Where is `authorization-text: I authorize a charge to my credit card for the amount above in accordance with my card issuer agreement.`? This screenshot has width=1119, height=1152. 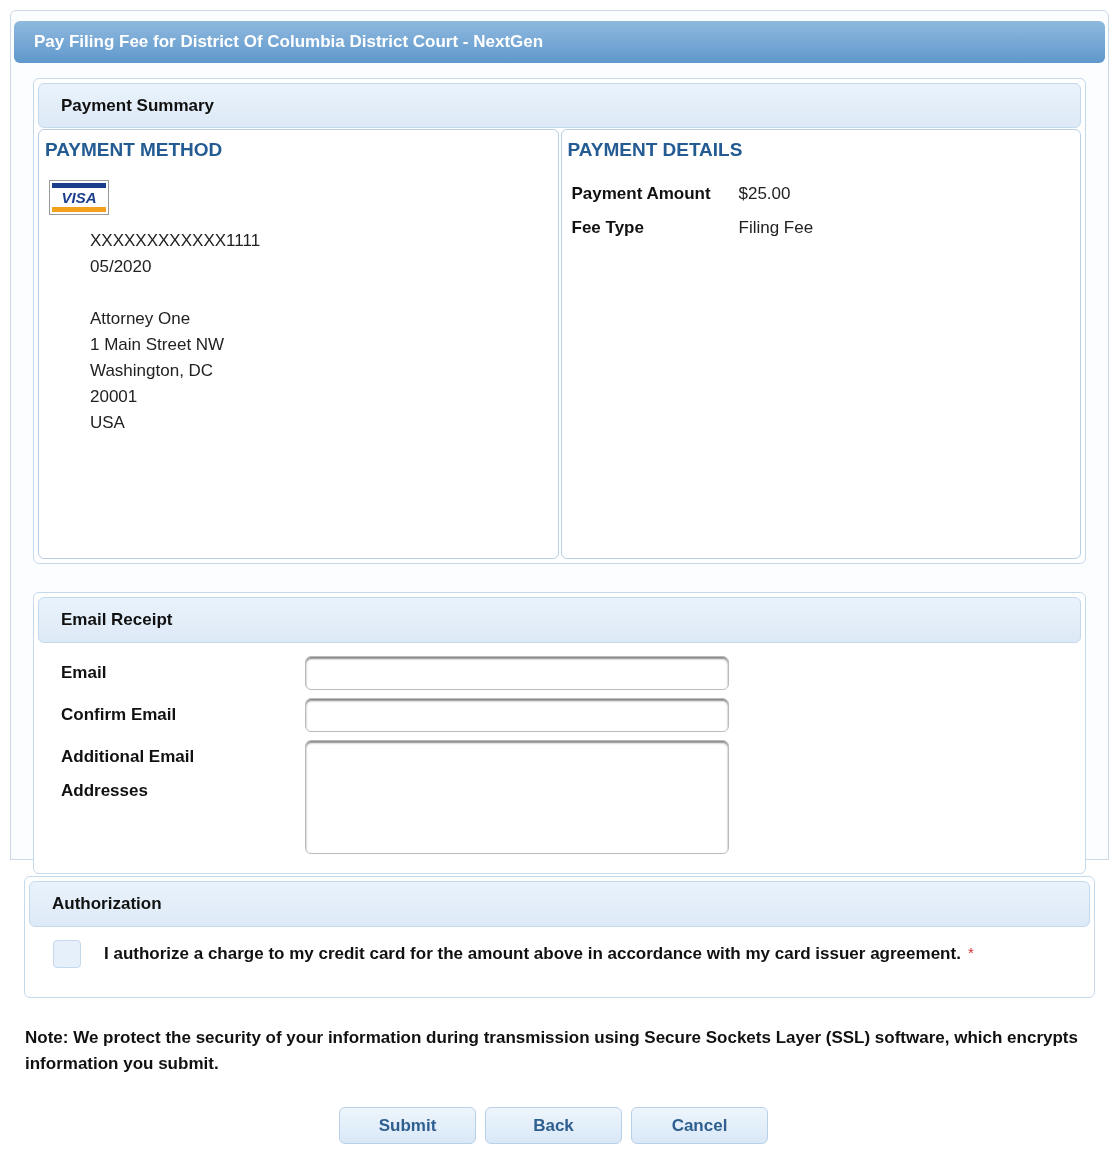 authorization-text: I authorize a charge to my credit card for the amount above in accordance with my card issuer agreement. is located at coordinates (532, 953).